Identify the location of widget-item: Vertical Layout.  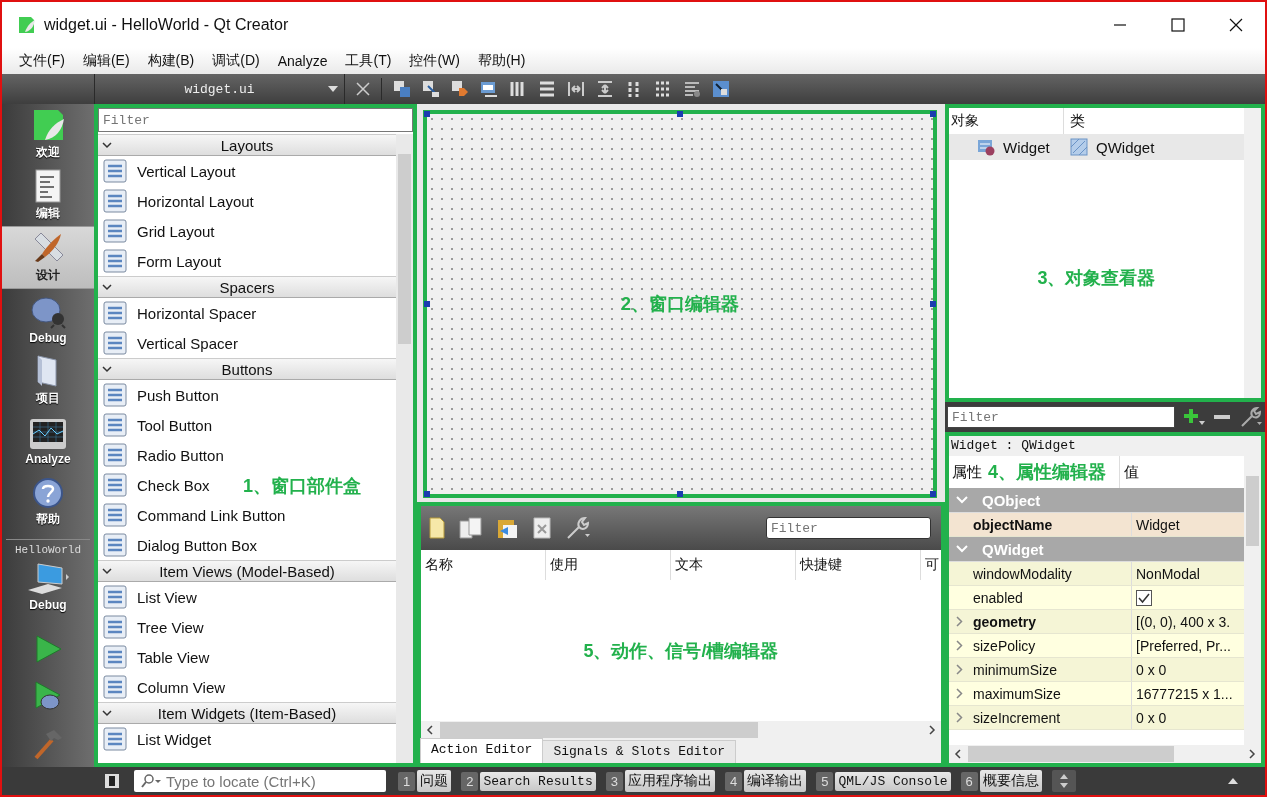
(170, 171).